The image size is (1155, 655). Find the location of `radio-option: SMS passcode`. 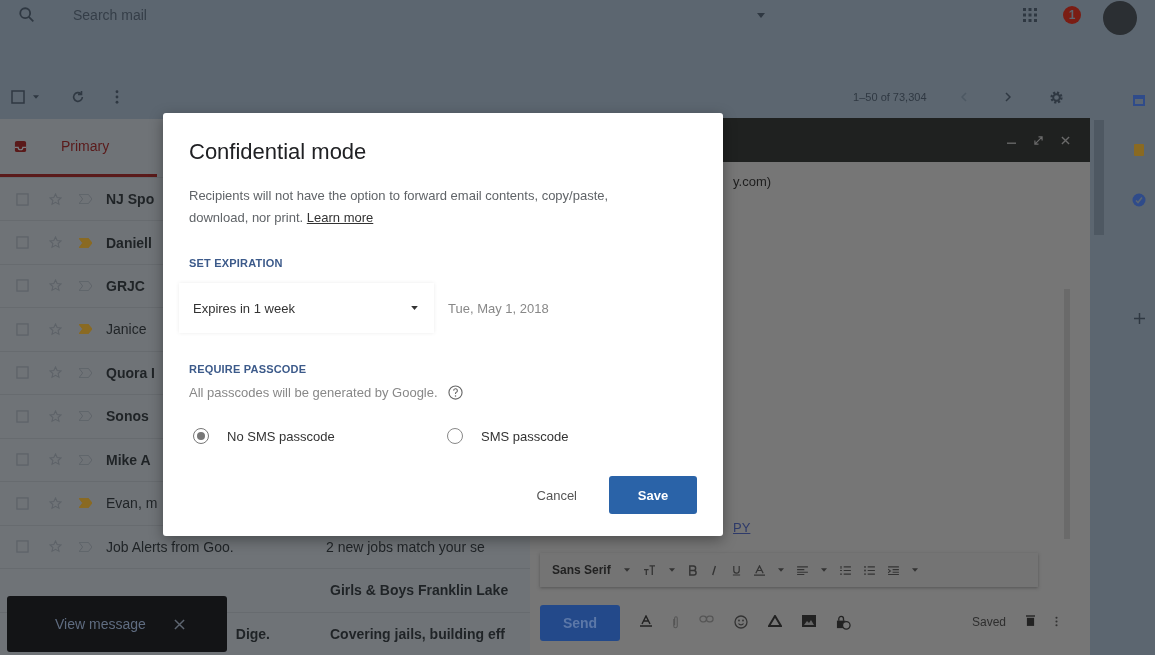

radio-option: SMS passcode is located at coordinates (570, 436).